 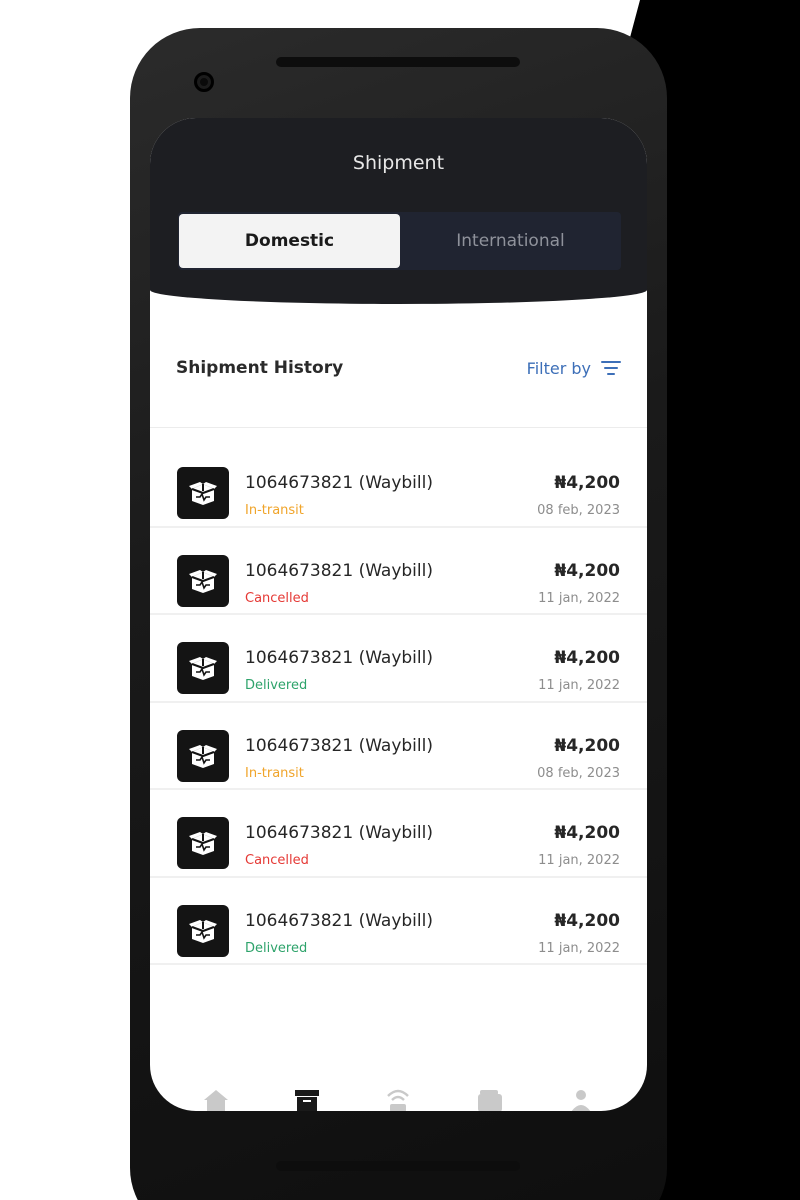 I want to click on signal-tower-icon, so click(x=398, y=1099).